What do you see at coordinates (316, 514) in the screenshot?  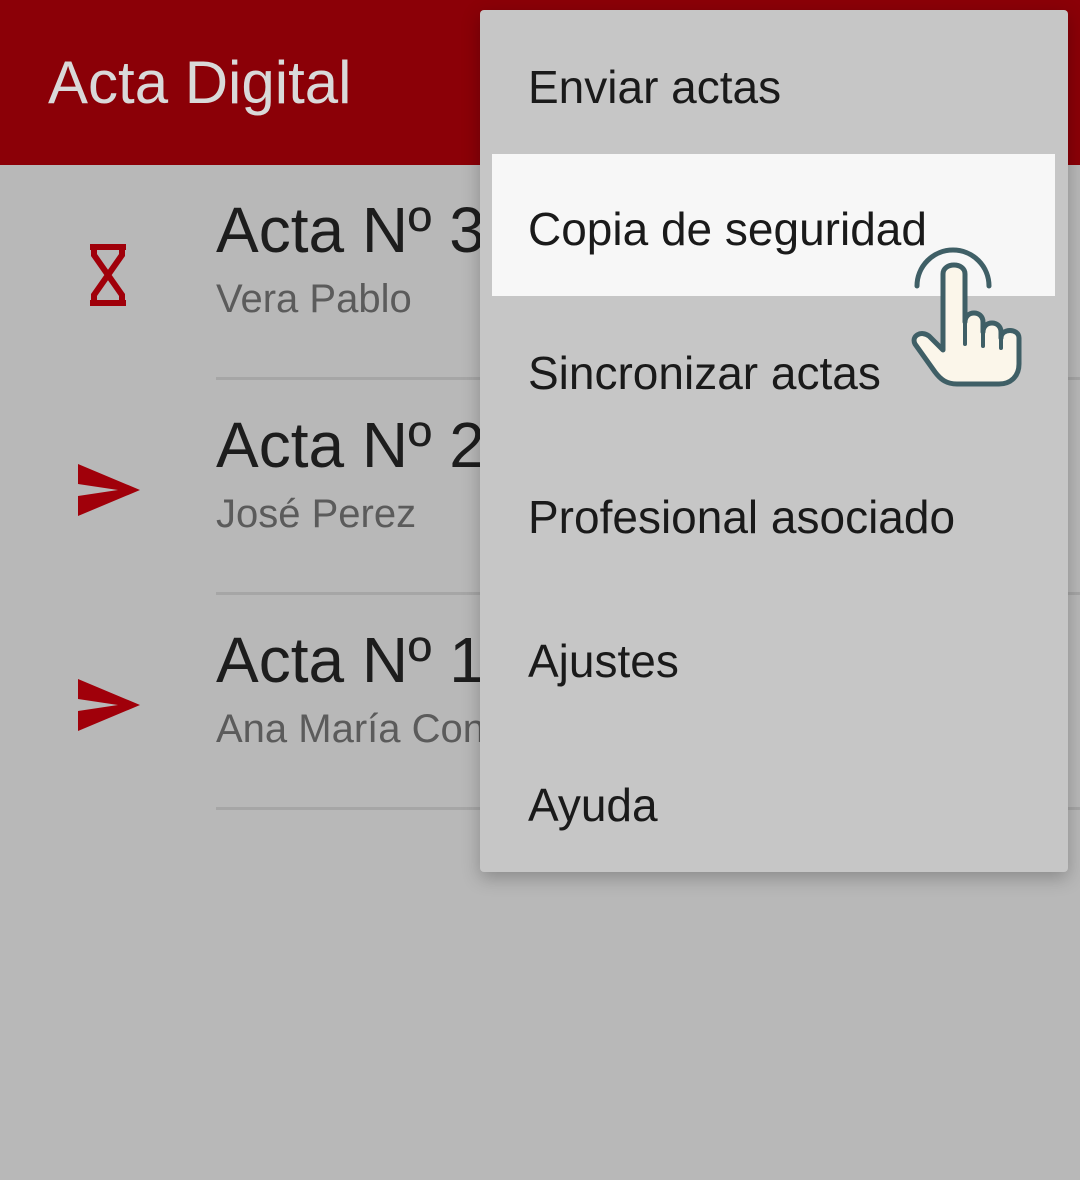 I see `acta-person-name: José Perez` at bounding box center [316, 514].